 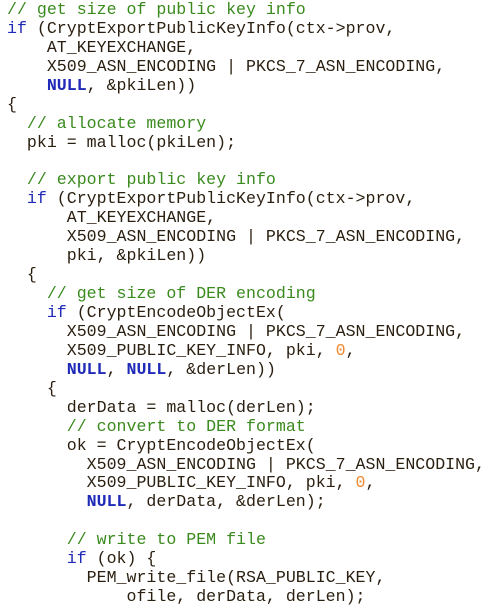 I want to click on code-line: NULL, derData, &derLen);, so click(x=246, y=502).